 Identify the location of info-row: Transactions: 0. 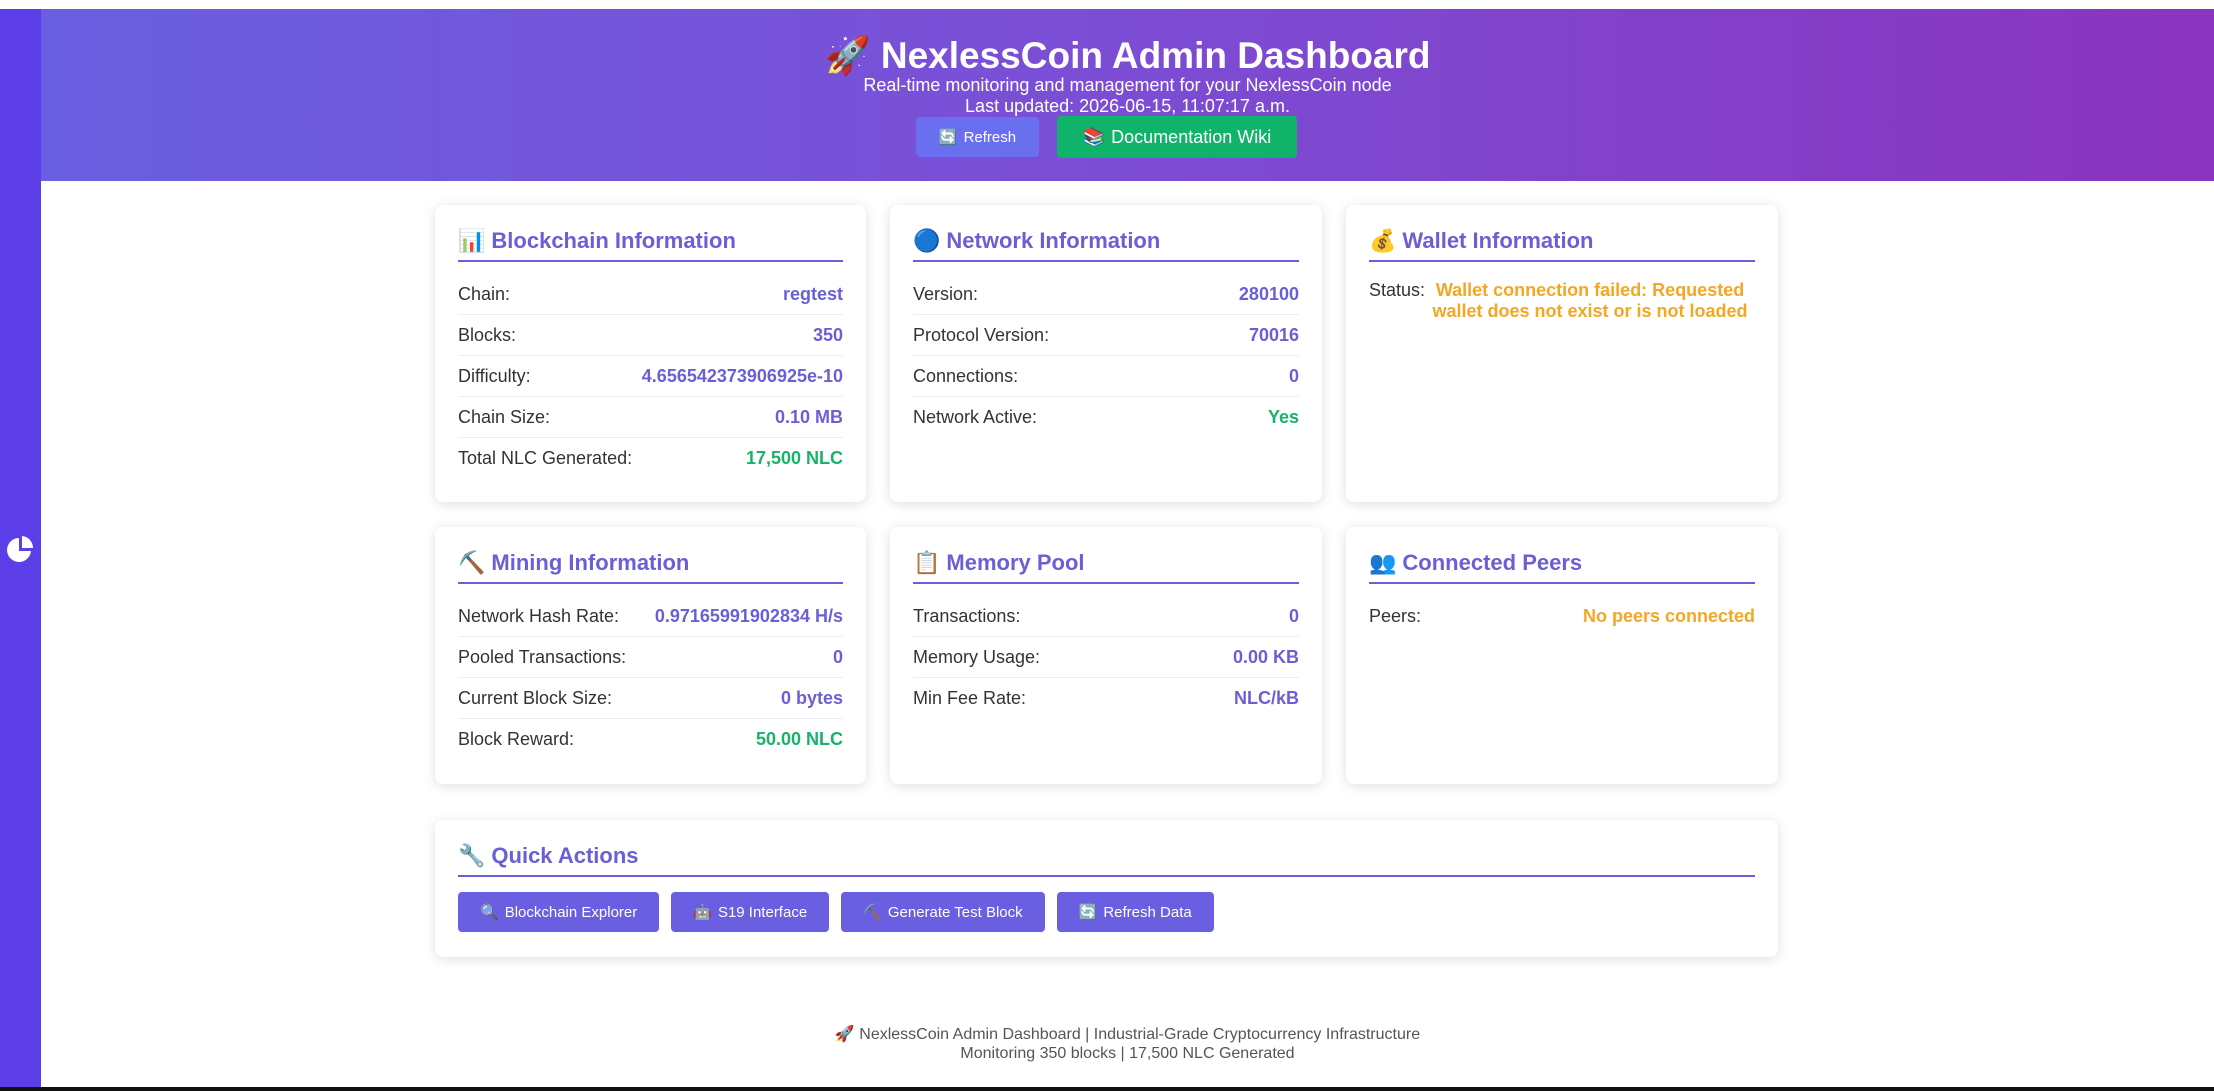
(1106, 616).